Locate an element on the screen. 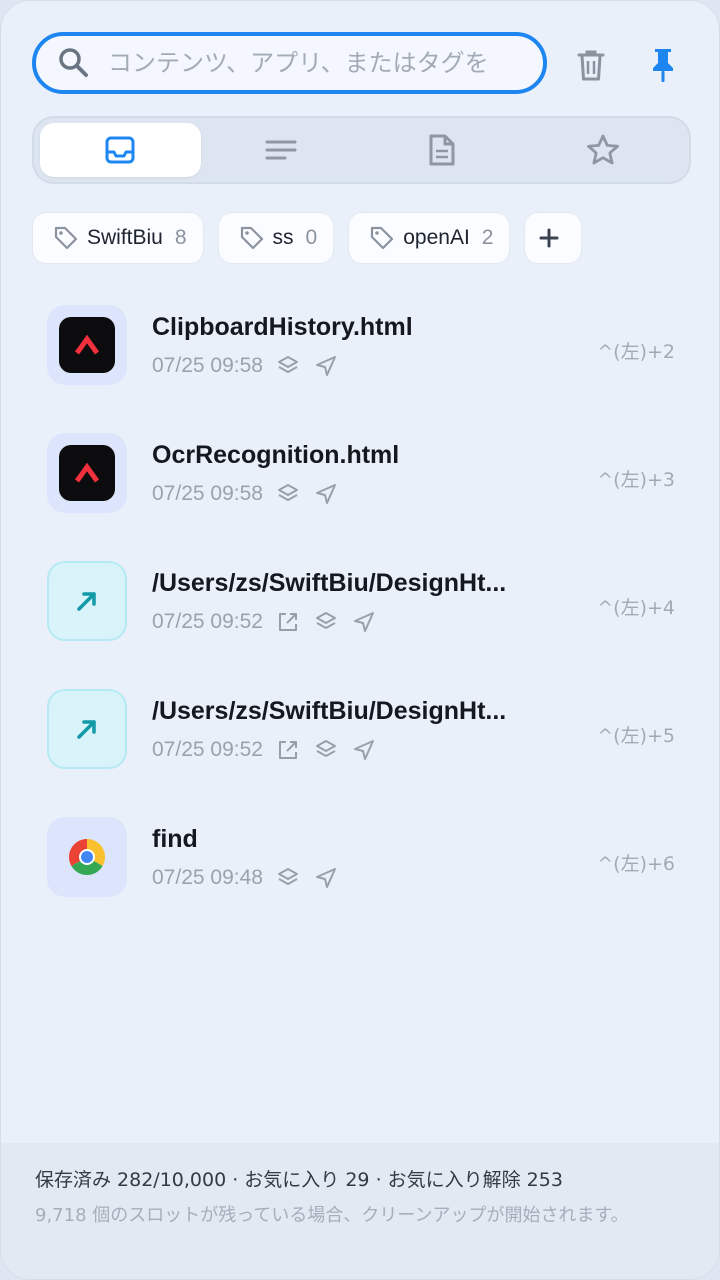 Image resolution: width=720 pixels, height=1280 pixels. tag-chips: SwiftBiu 8 ss 0 openAI 2 is located at coordinates (307, 238).